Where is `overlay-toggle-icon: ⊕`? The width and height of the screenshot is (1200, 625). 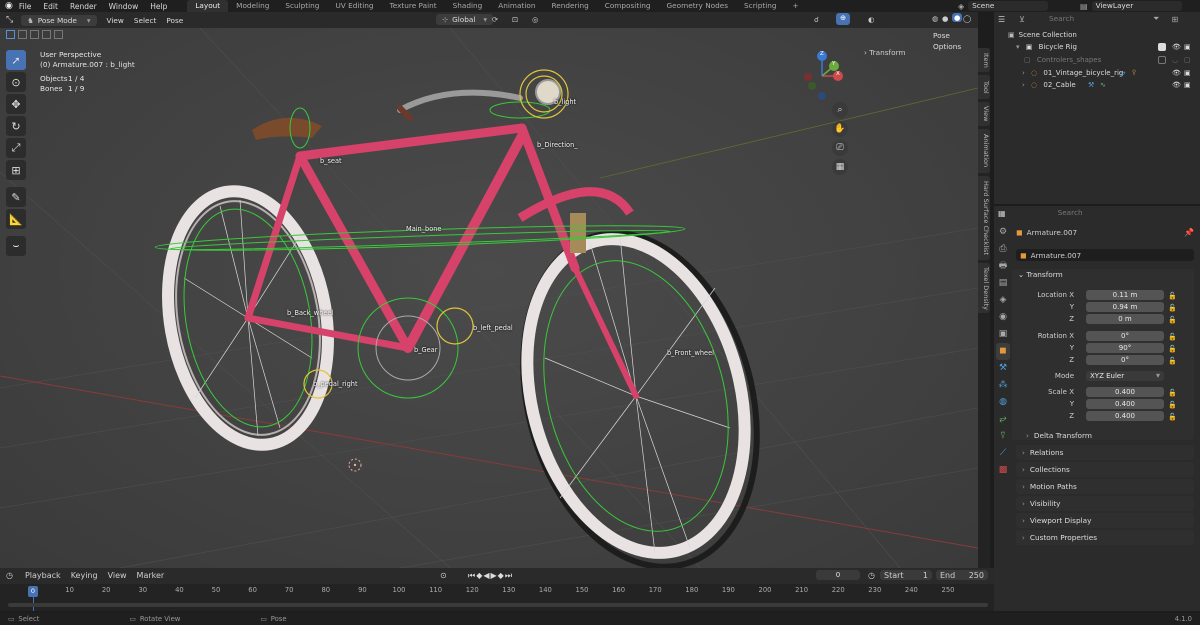 overlay-toggle-icon: ⊕ is located at coordinates (843, 19).